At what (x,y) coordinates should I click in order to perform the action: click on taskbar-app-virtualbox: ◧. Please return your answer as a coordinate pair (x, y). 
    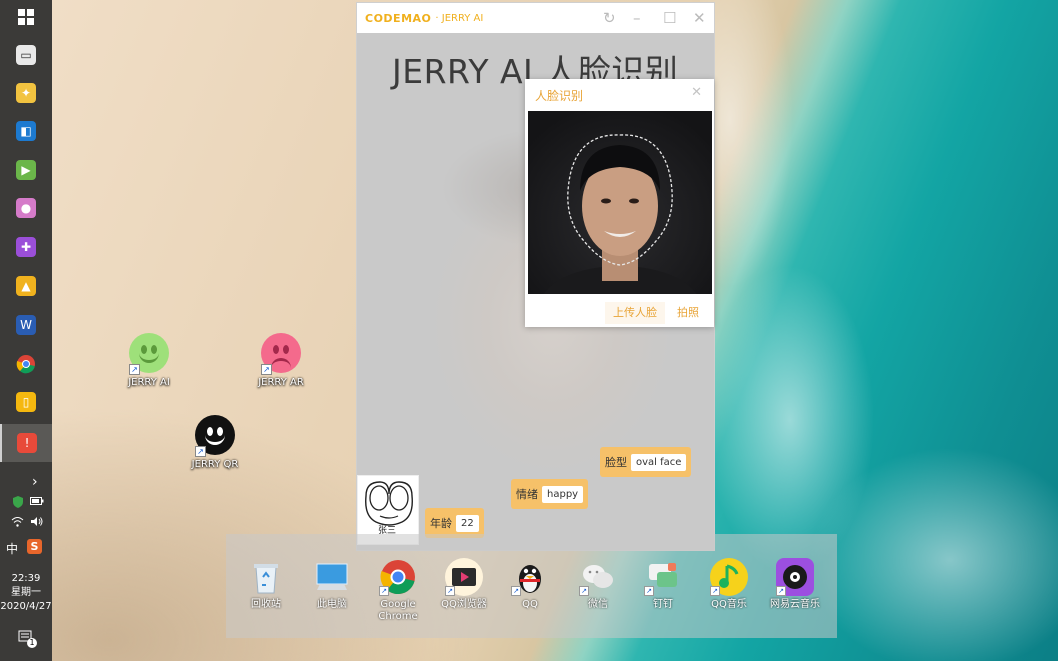
    Looking at the image, I should click on (26, 131).